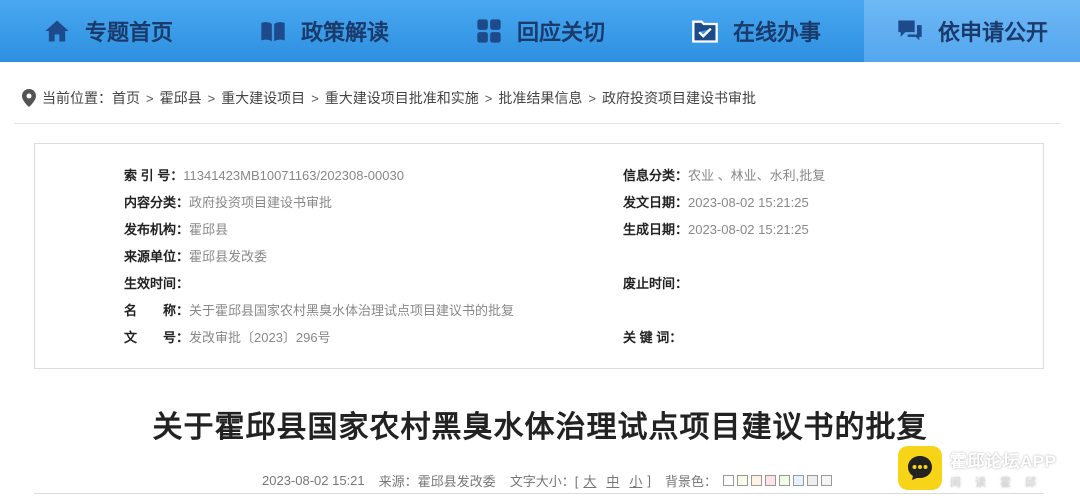  I want to click on grid-icon, so click(489, 31).